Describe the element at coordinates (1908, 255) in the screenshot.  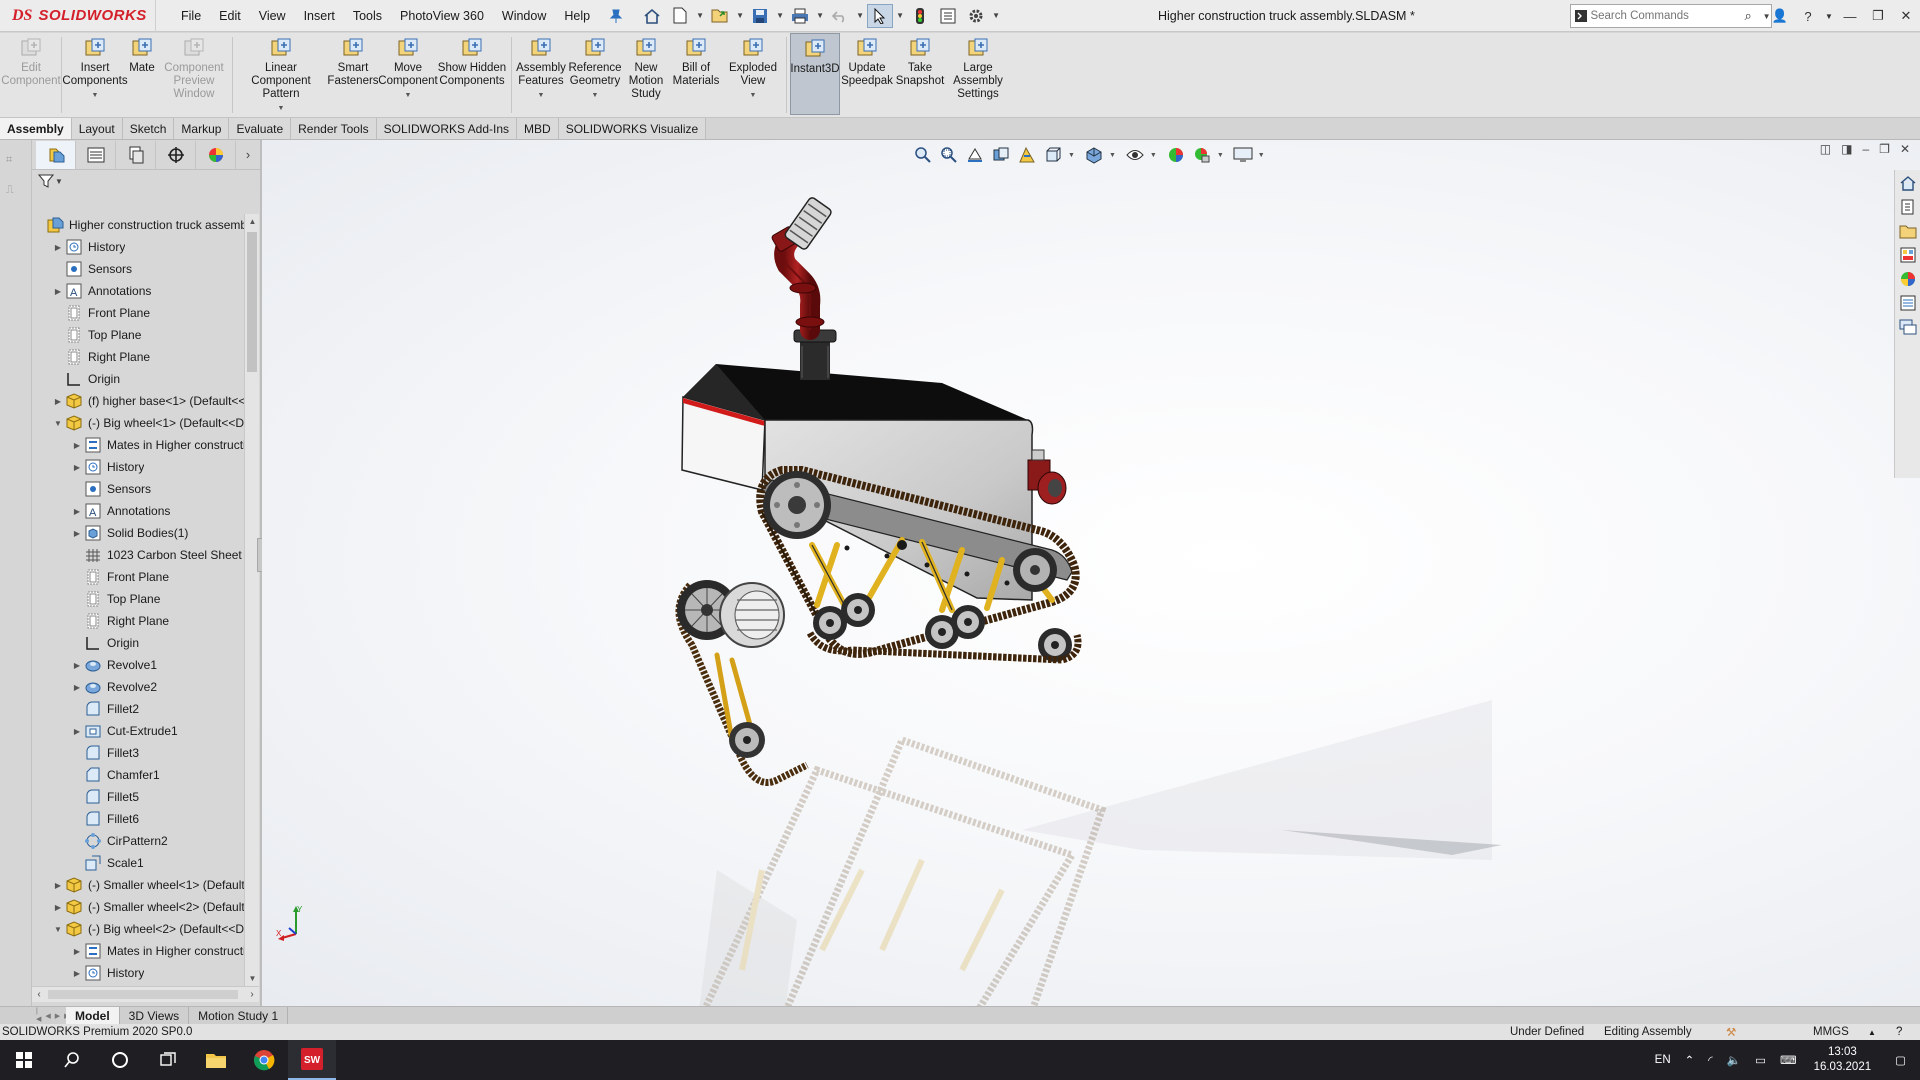
I see `view-palette-icon` at that location.